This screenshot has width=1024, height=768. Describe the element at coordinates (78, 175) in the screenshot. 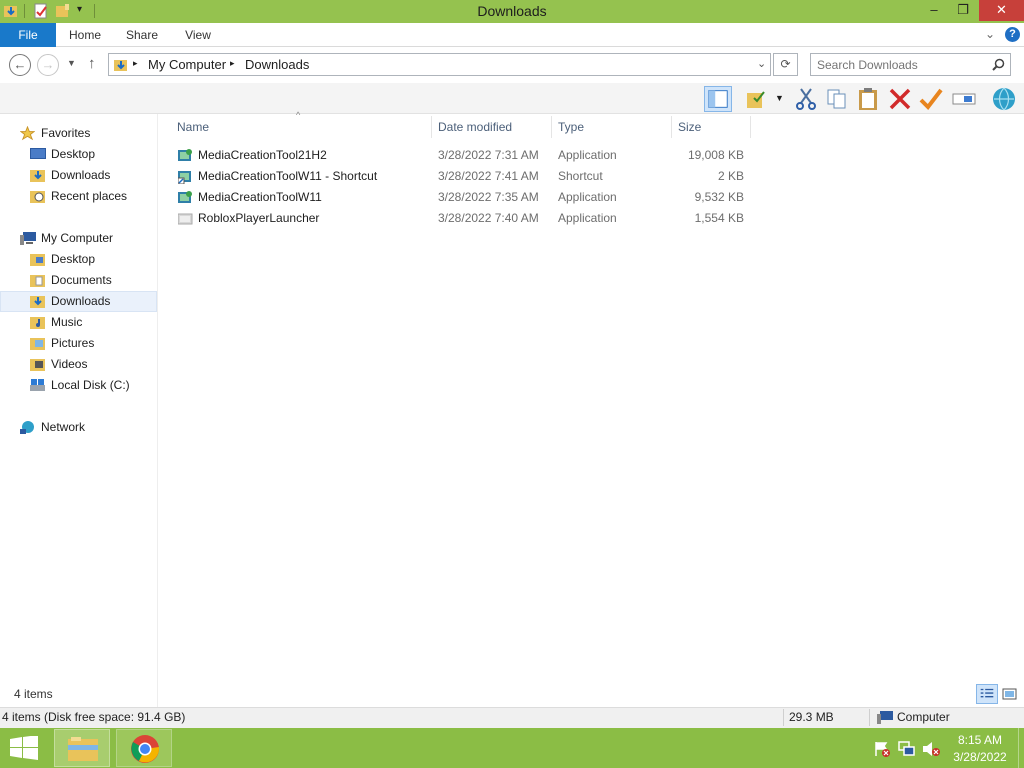

I see `nav-favorites-downloads: Downloads` at that location.